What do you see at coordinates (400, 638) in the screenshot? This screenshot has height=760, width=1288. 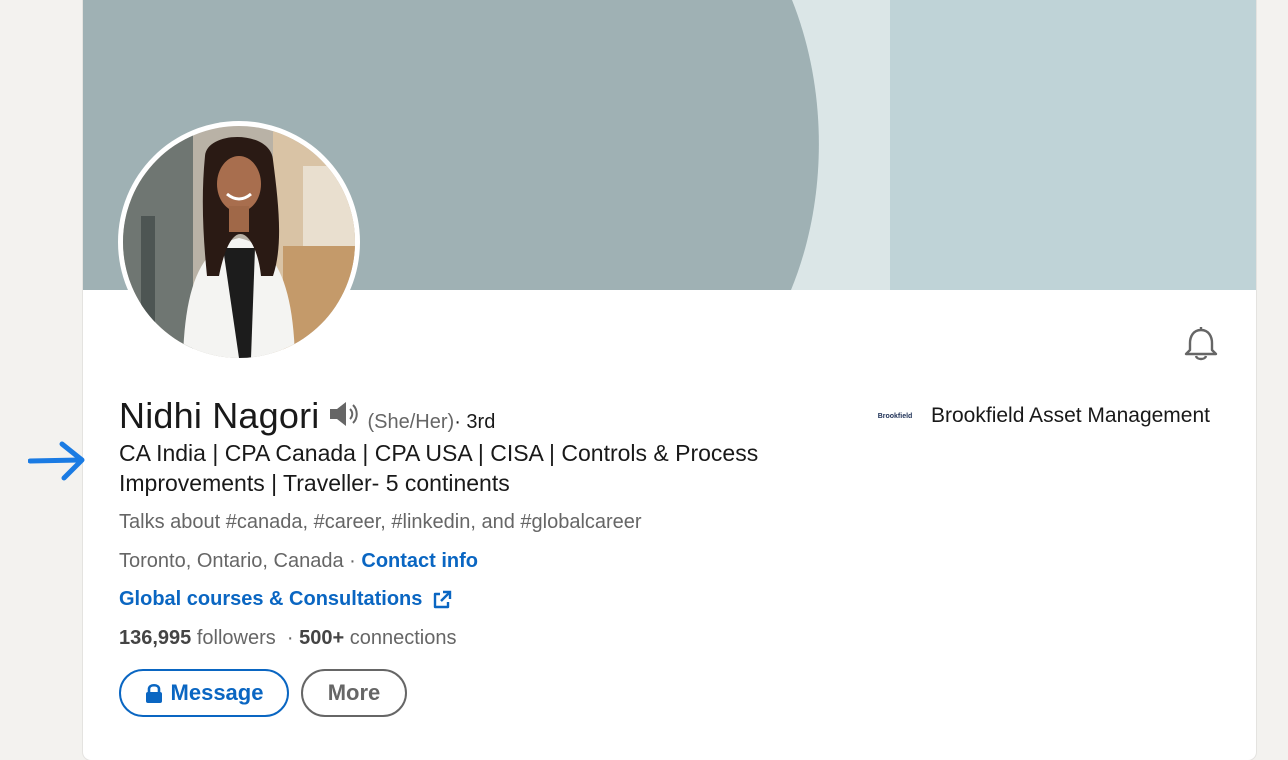 I see `connections-label: connections` at bounding box center [400, 638].